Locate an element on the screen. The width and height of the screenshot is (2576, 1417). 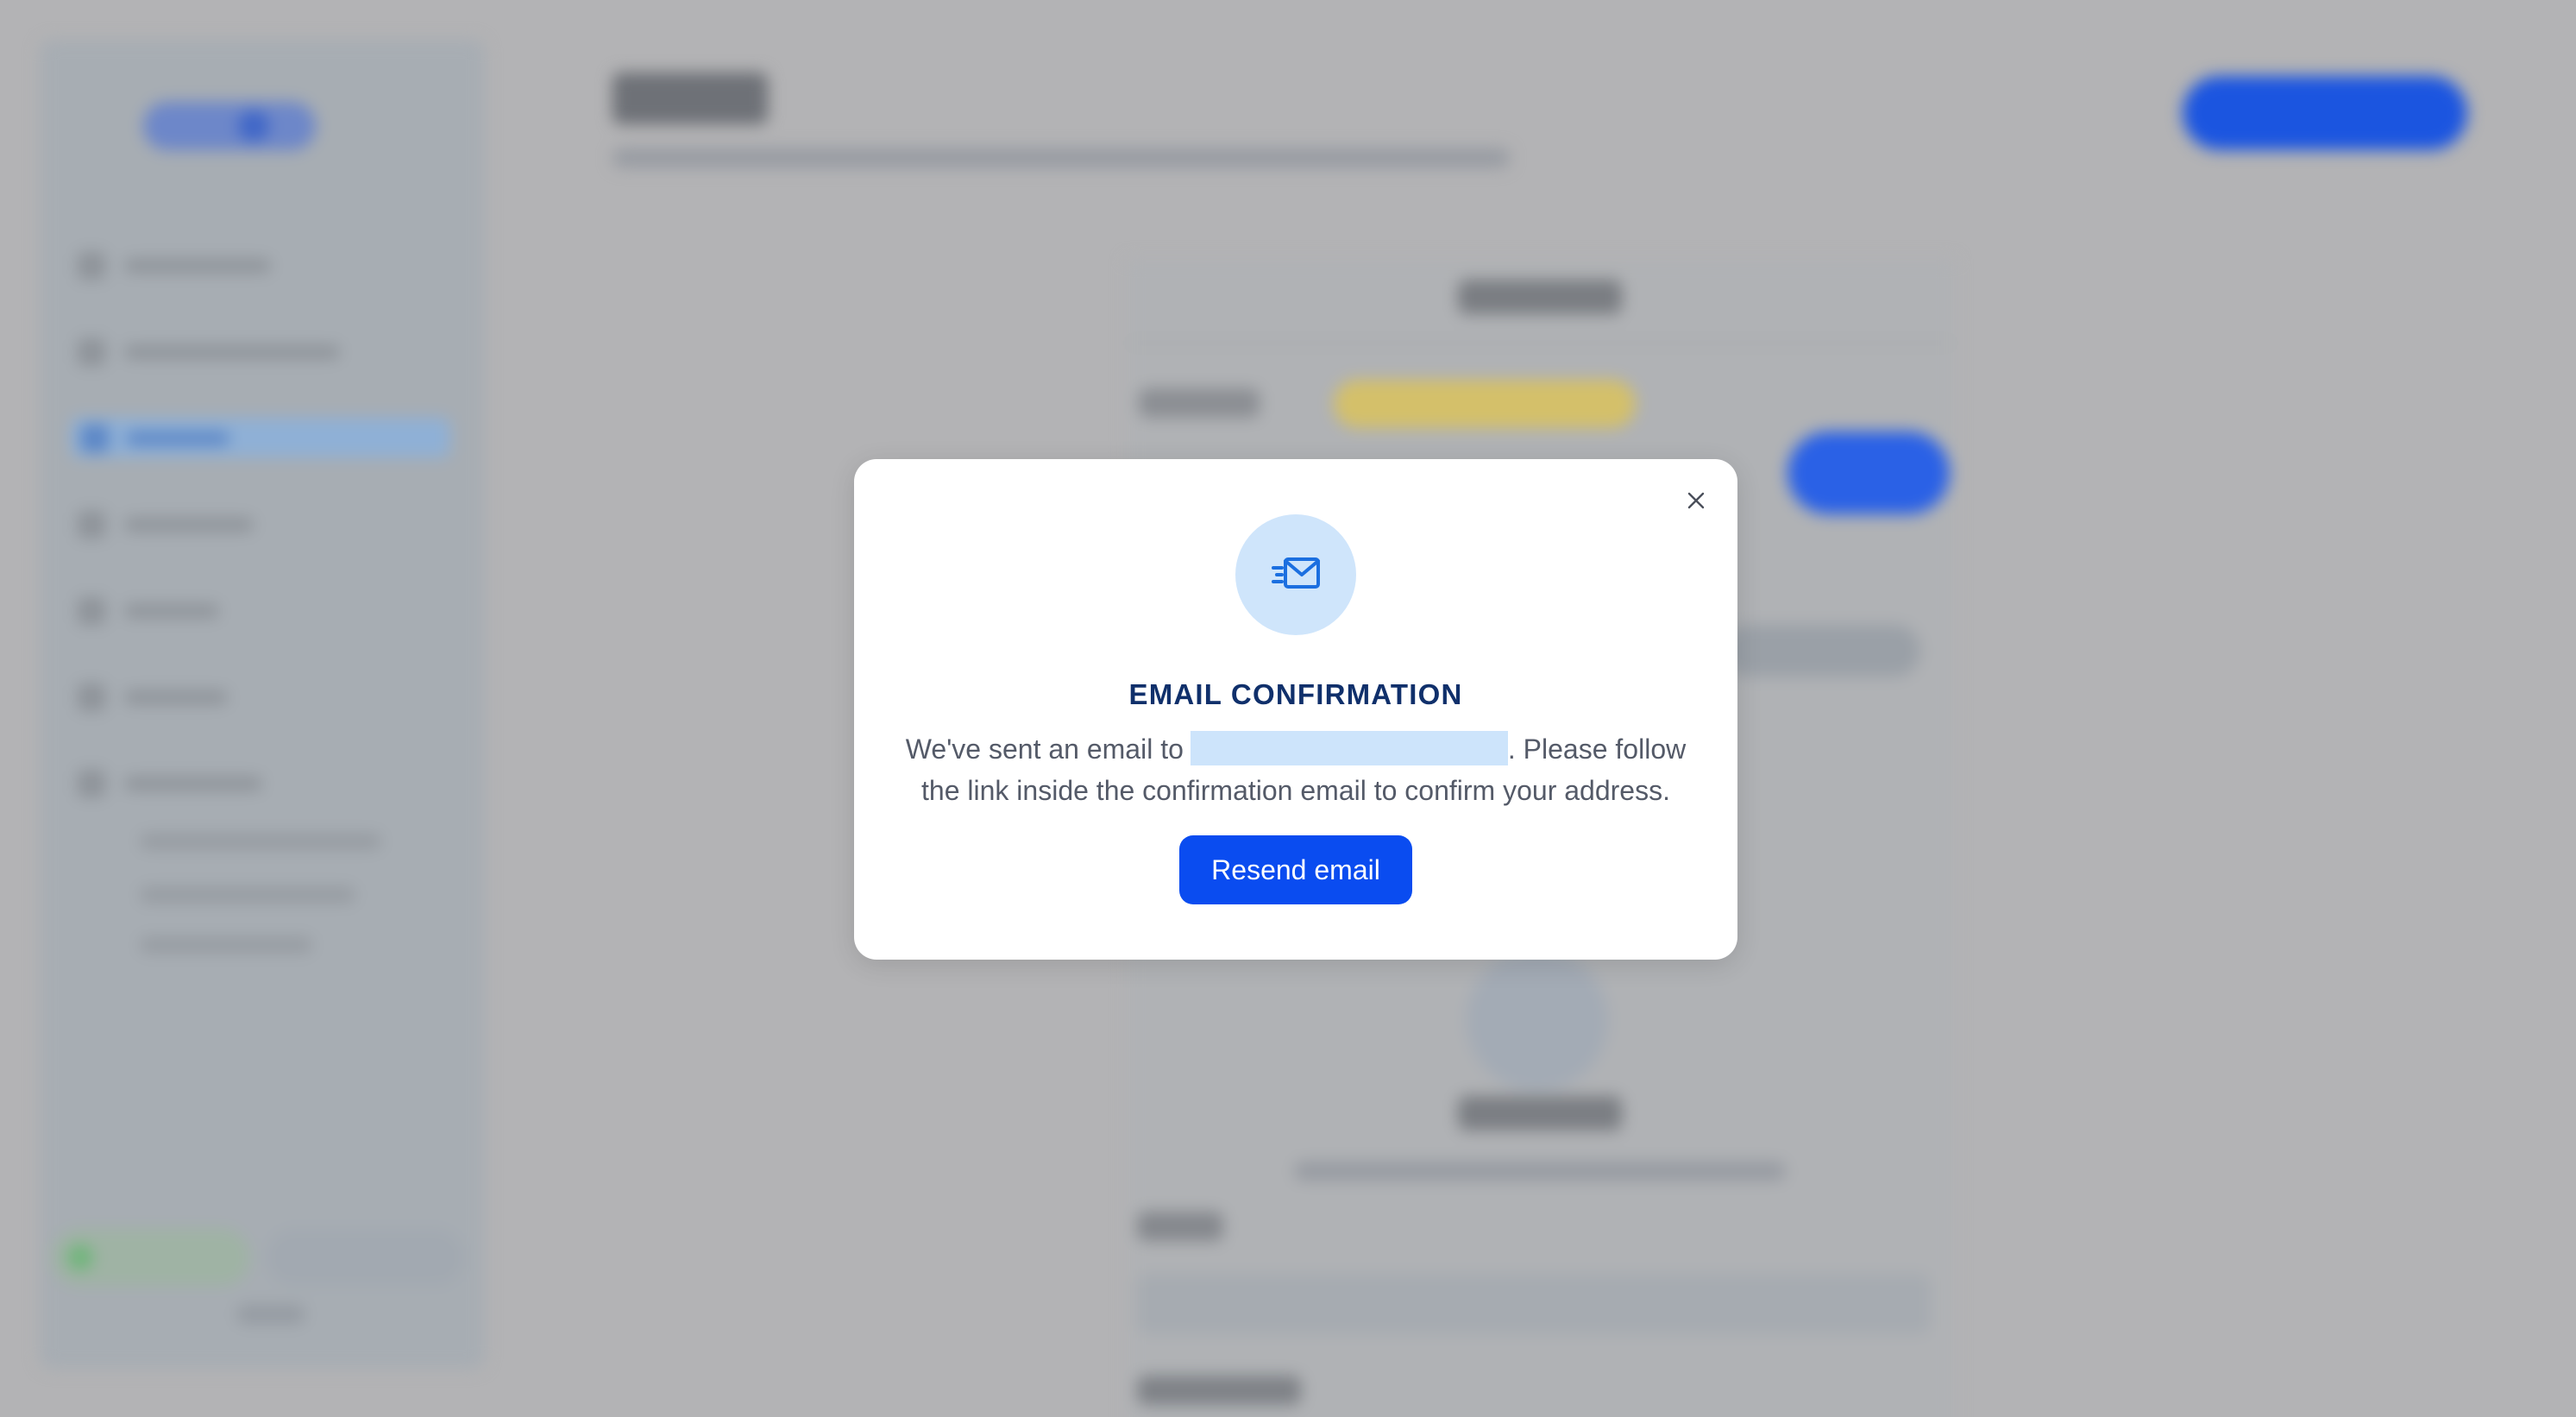
card-button is located at coordinates (1868, 472).